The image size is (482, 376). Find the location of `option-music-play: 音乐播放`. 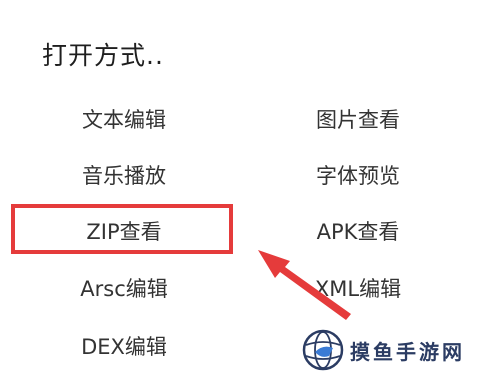

option-music-play: 音乐播放 is located at coordinates (124, 175).